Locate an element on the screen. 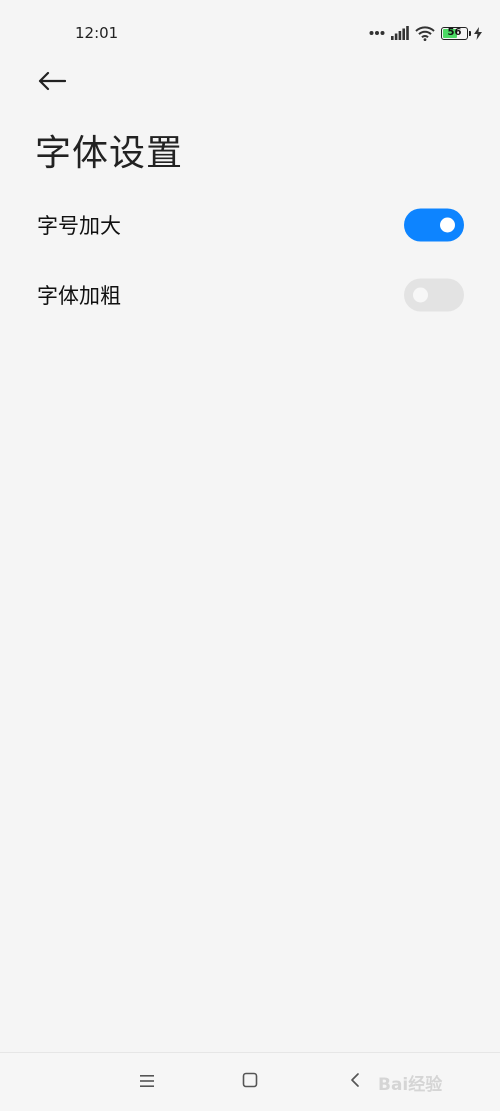 The image size is (500, 1111). battery-level: 56 is located at coordinates (454, 32).